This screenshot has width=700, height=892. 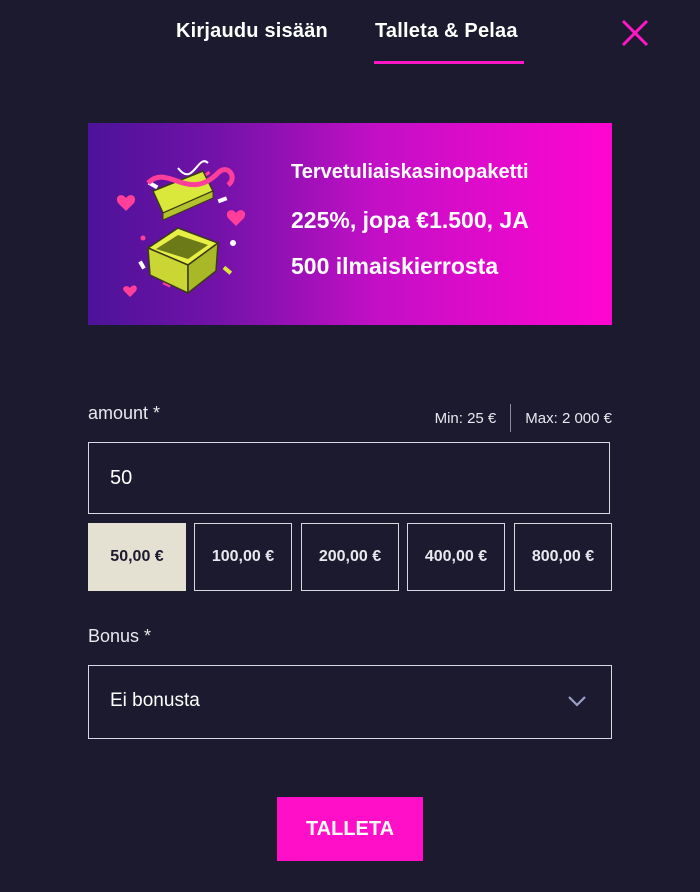 What do you see at coordinates (252, 31) in the screenshot?
I see `tab-login: Kirjaudu sisään` at bounding box center [252, 31].